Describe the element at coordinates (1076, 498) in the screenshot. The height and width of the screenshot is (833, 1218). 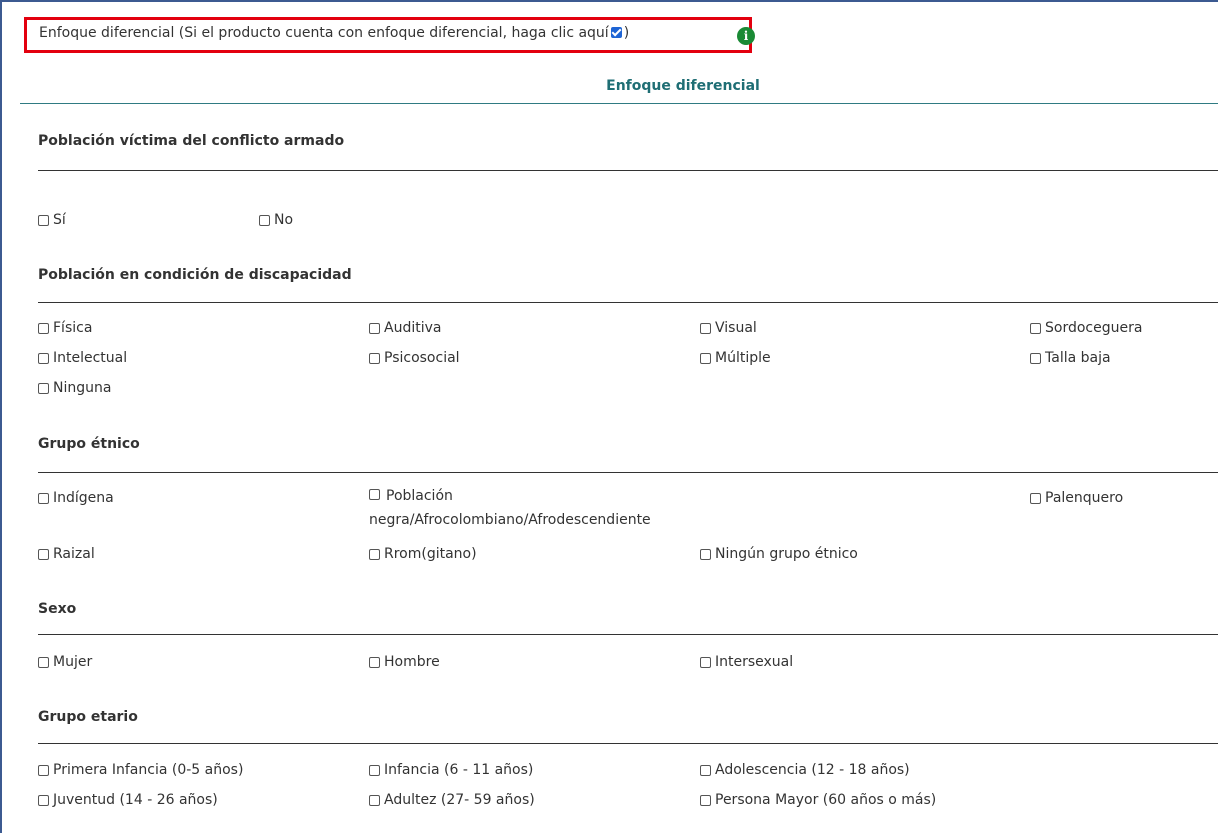
I see `option-palenquero: Palenquero` at that location.